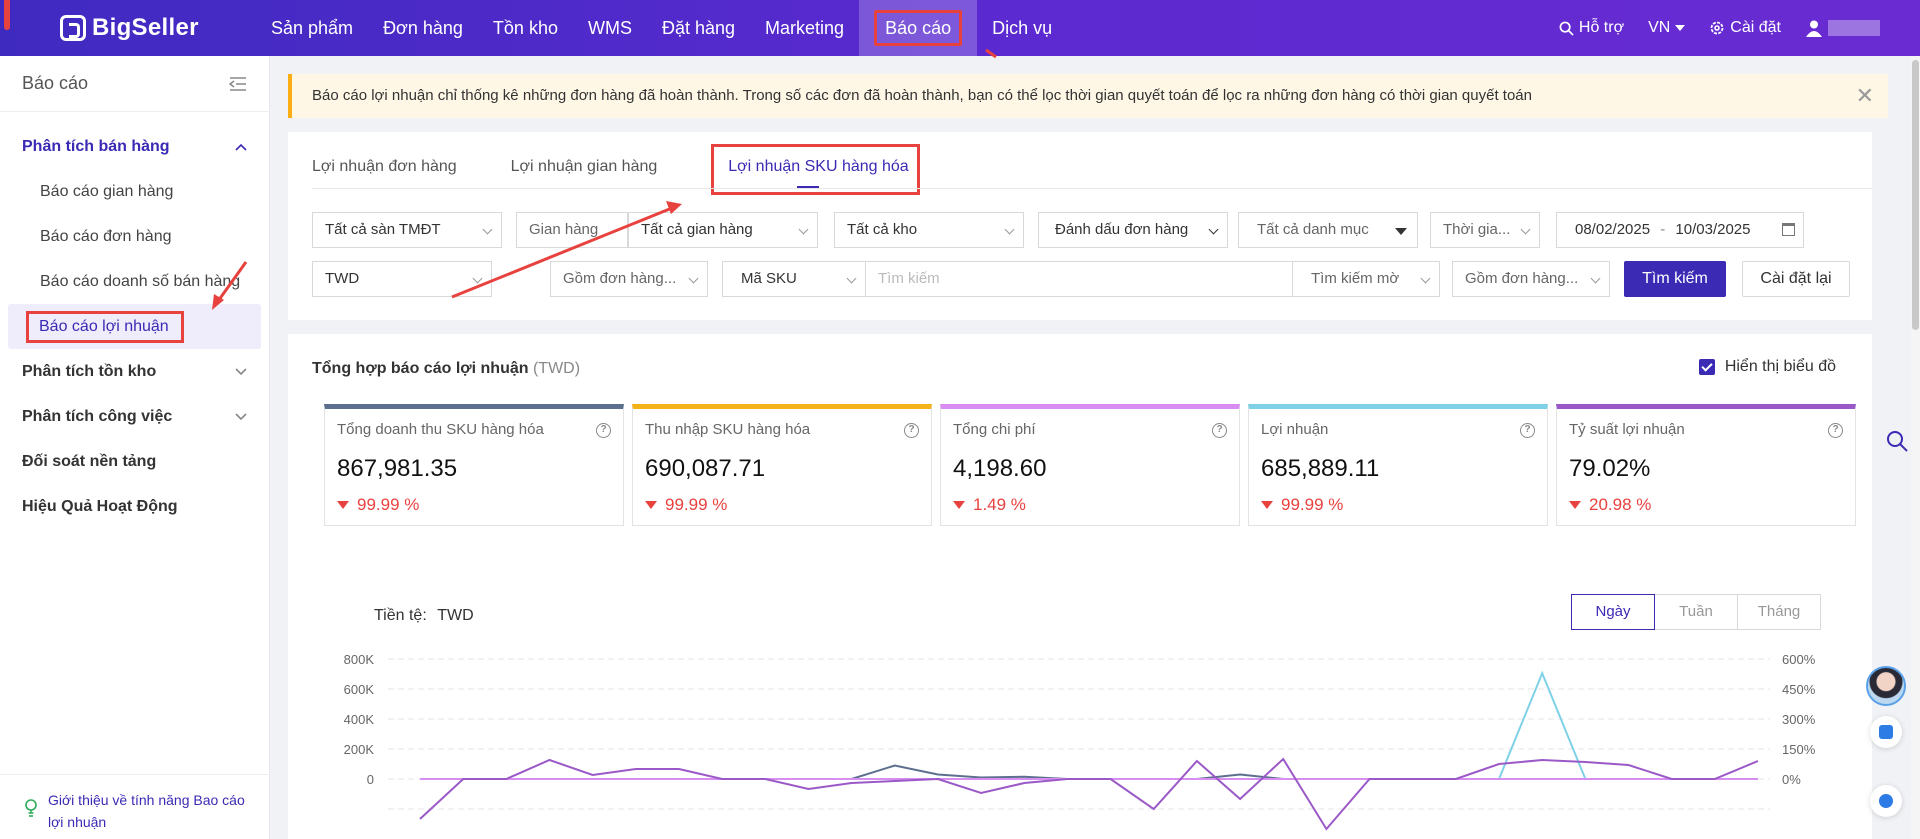  I want to click on sidebar-group-reconciliation: Đối soát nền tảng, so click(134, 461).